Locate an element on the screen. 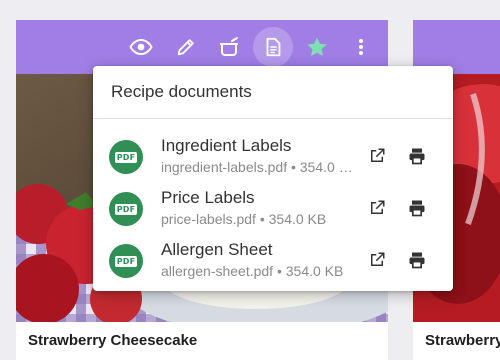 The height and width of the screenshot is (360, 500). star-icon is located at coordinates (317, 46).